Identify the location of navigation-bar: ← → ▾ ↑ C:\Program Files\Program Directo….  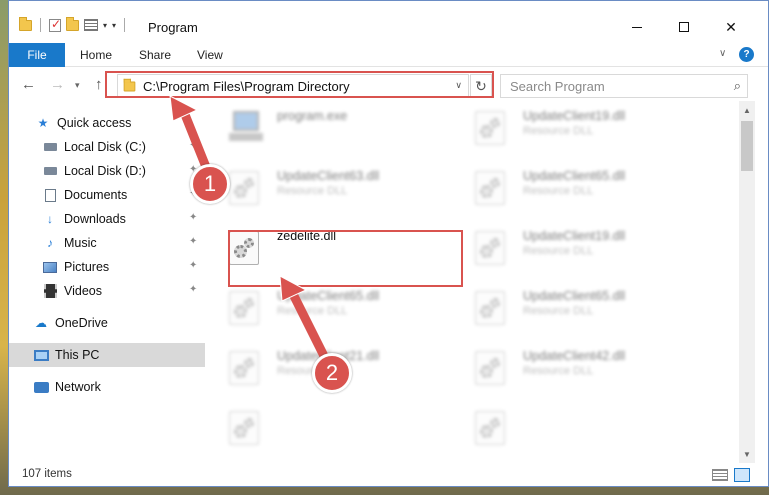
(388, 86).